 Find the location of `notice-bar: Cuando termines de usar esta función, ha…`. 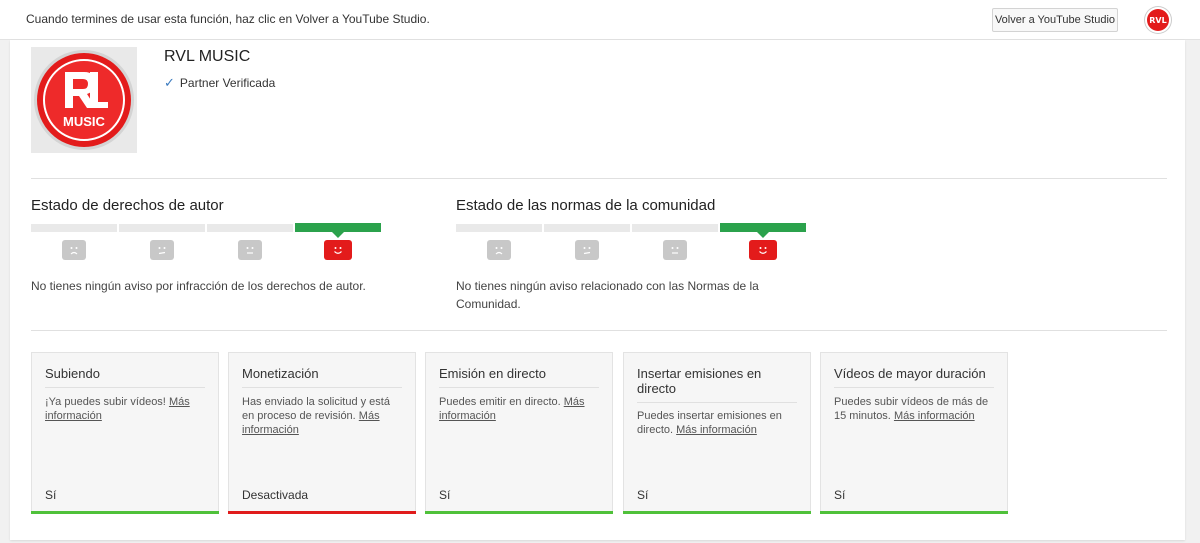

notice-bar: Cuando termines de usar esta función, ha… is located at coordinates (600, 20).